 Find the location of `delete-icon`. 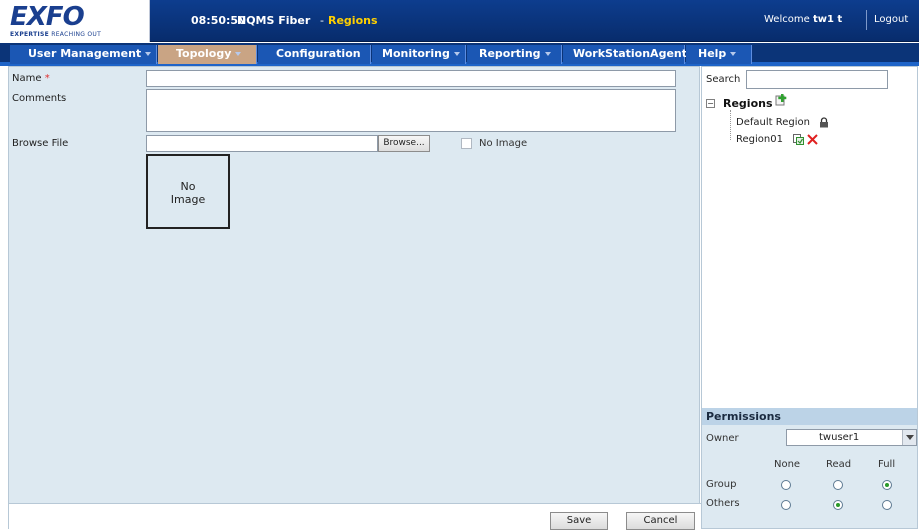

delete-icon is located at coordinates (812, 139).